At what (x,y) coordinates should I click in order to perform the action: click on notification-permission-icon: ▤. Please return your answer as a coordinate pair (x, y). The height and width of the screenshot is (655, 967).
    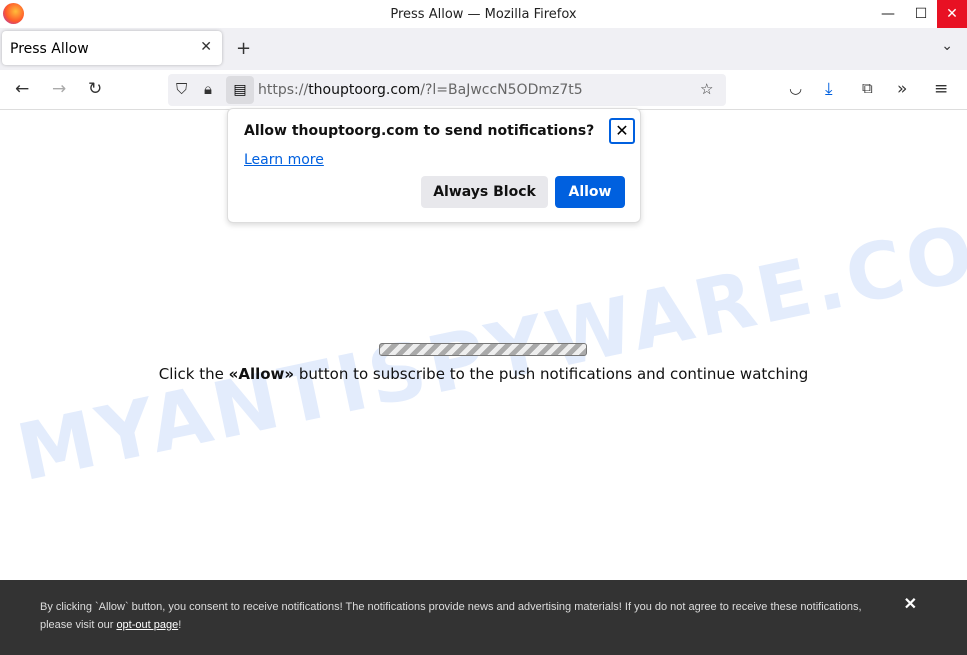
    Looking at the image, I should click on (240, 90).